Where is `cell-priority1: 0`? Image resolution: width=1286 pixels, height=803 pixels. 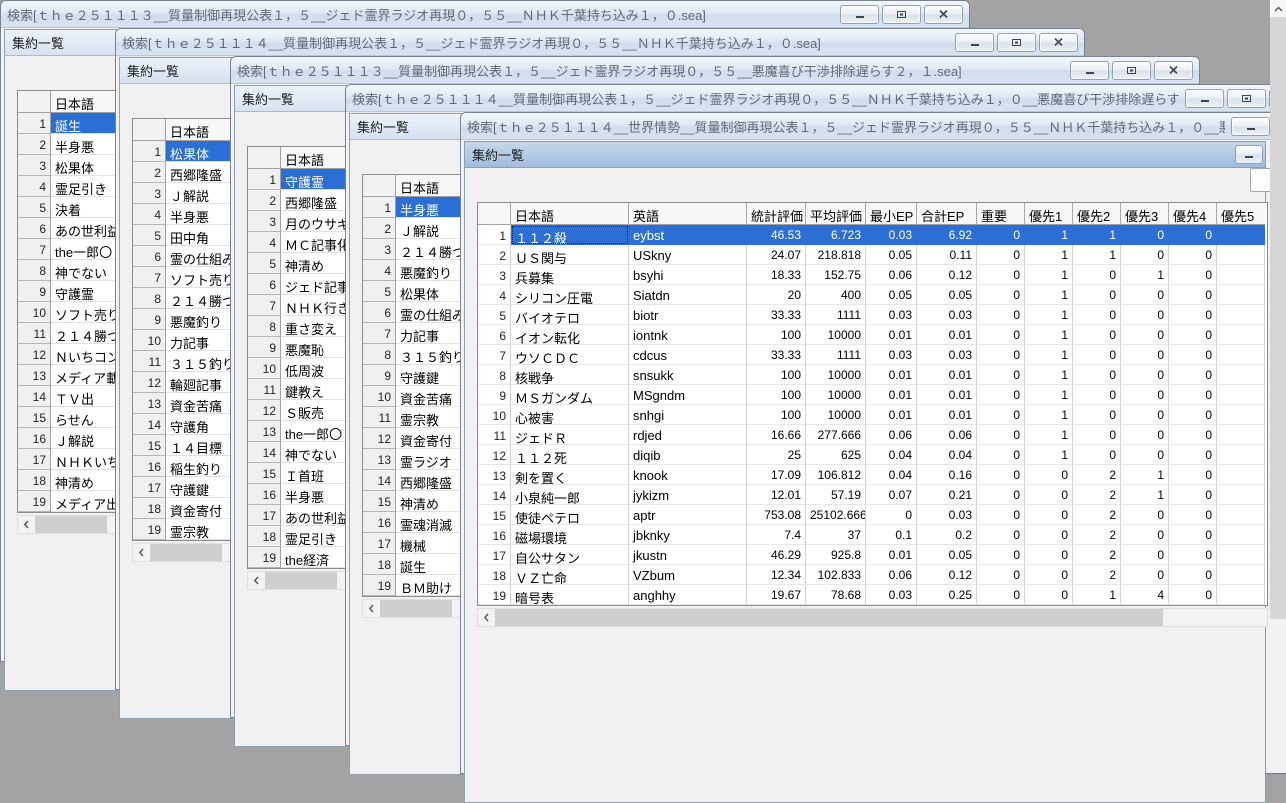 cell-priority1: 0 is located at coordinates (1049, 595).